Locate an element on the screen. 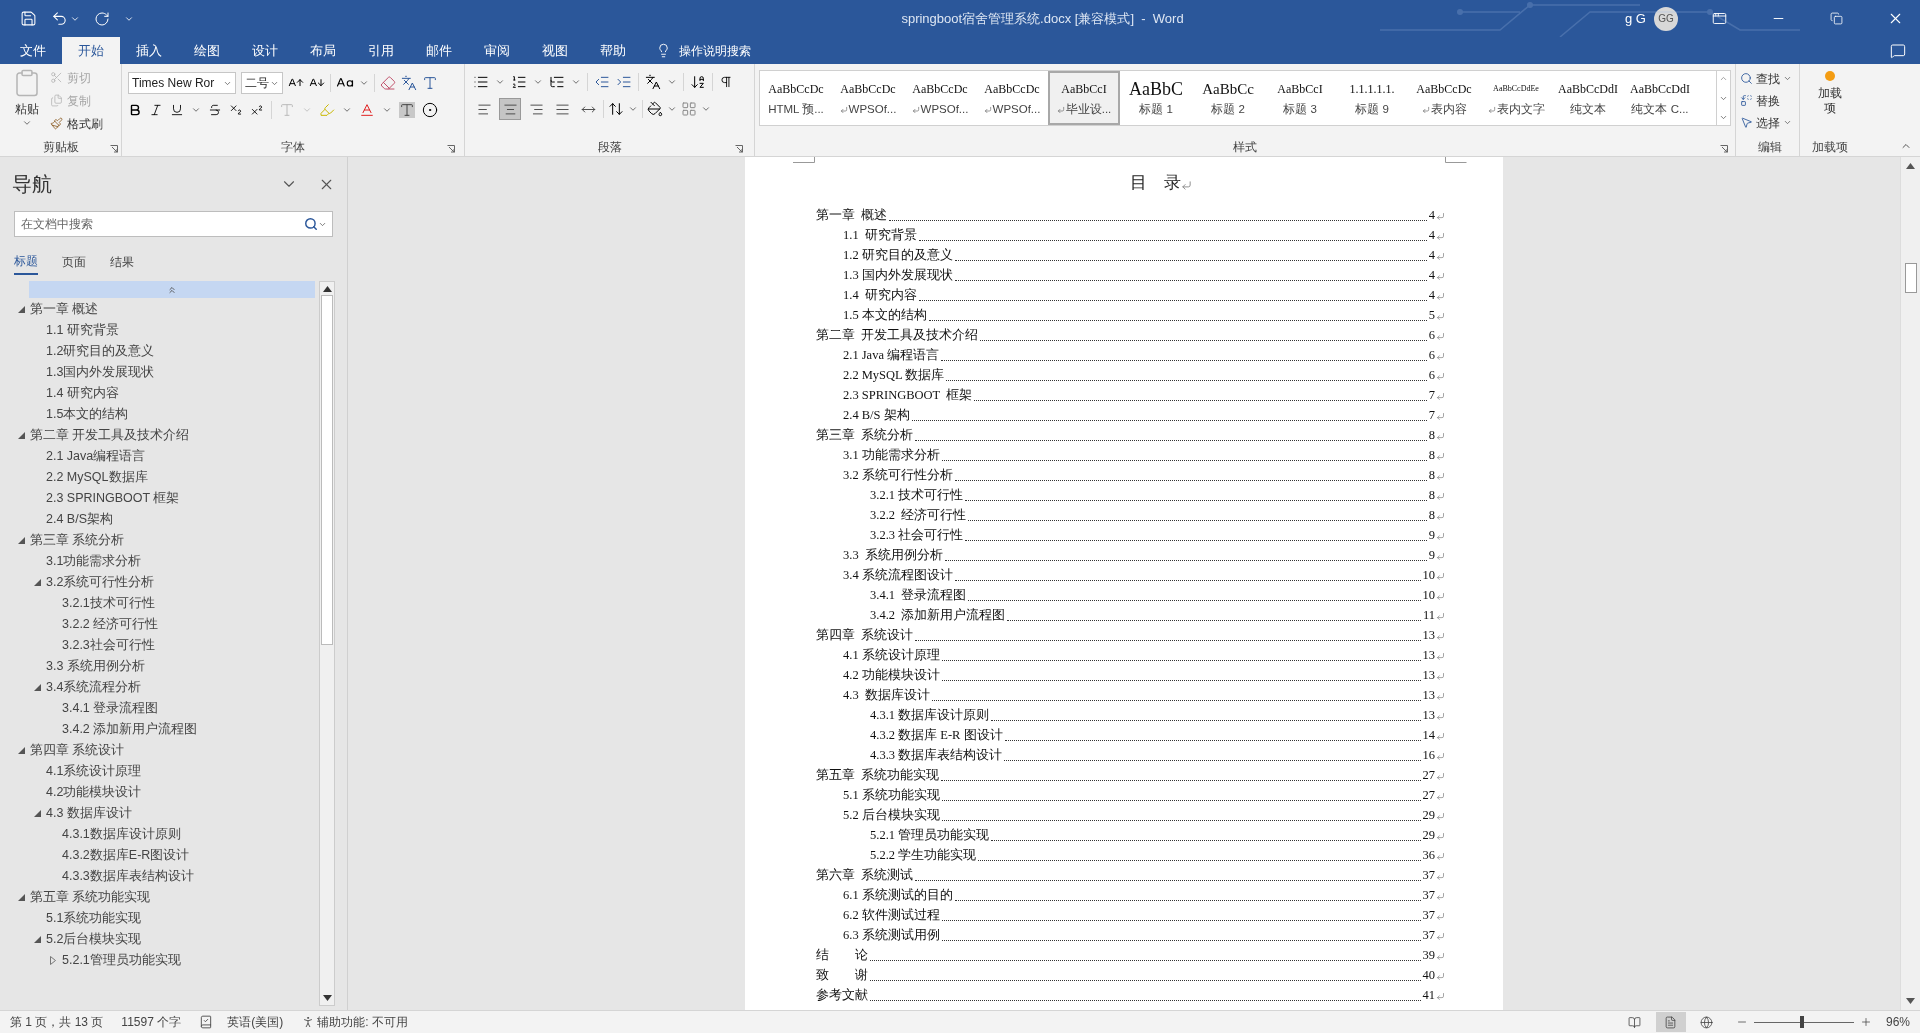 This screenshot has width=1920, height=1033. heading-link: 3.2.1技术可行性 is located at coordinates (108, 603).